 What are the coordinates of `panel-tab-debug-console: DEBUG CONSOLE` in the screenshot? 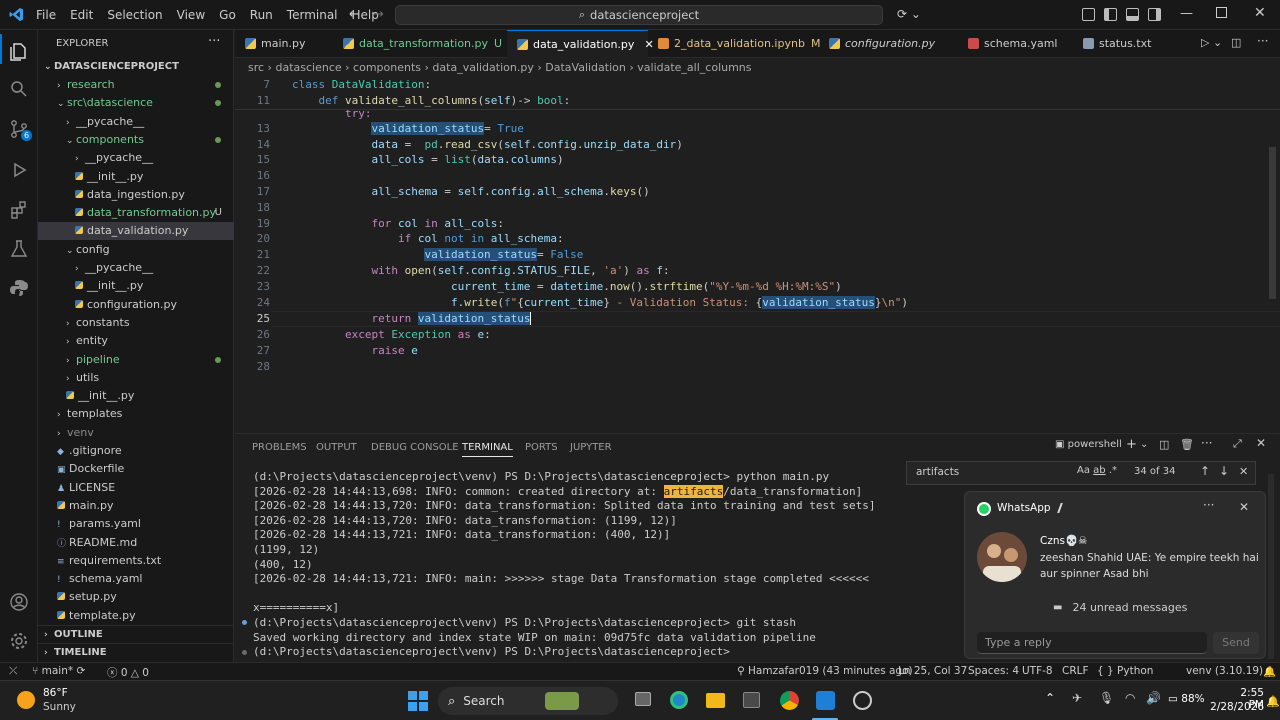 It's located at (415, 447).